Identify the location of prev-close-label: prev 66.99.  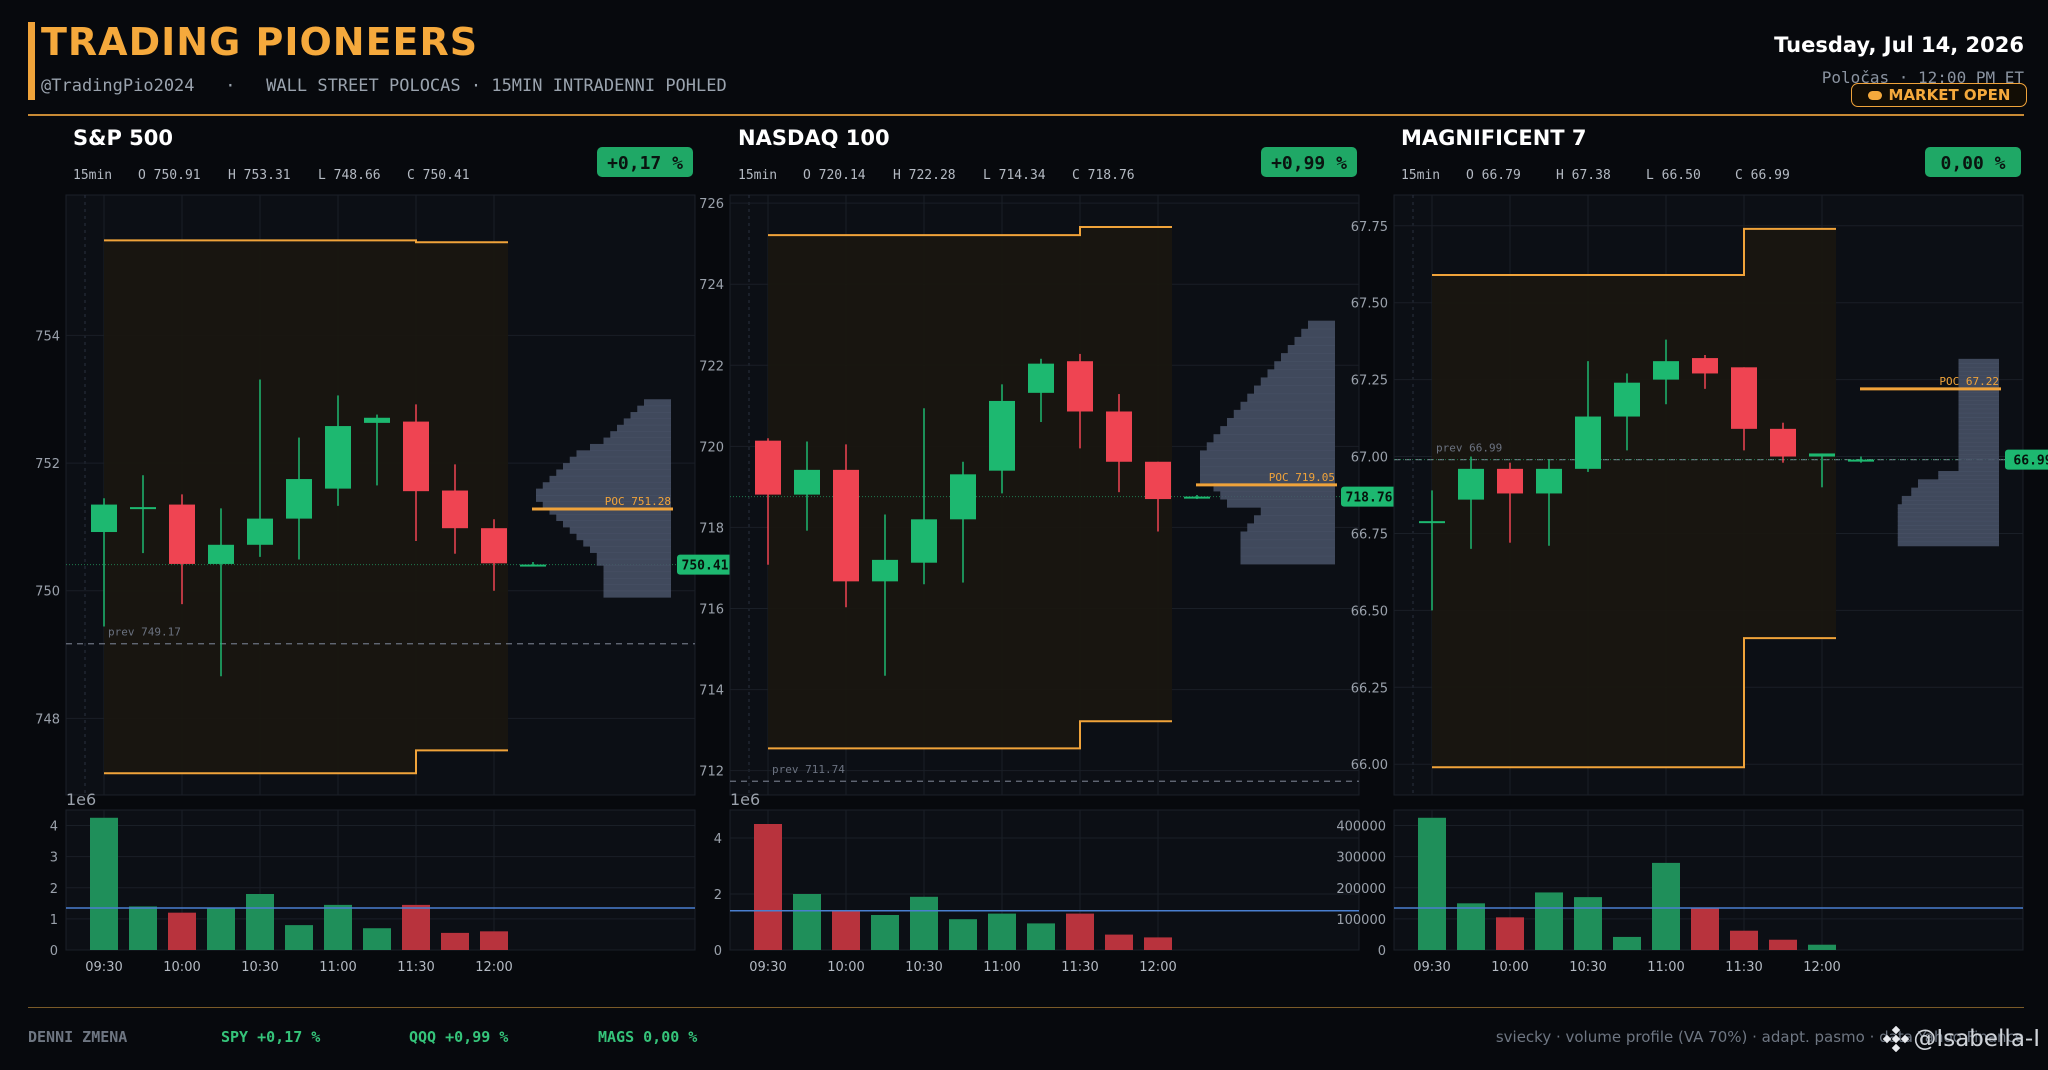
(1469, 448).